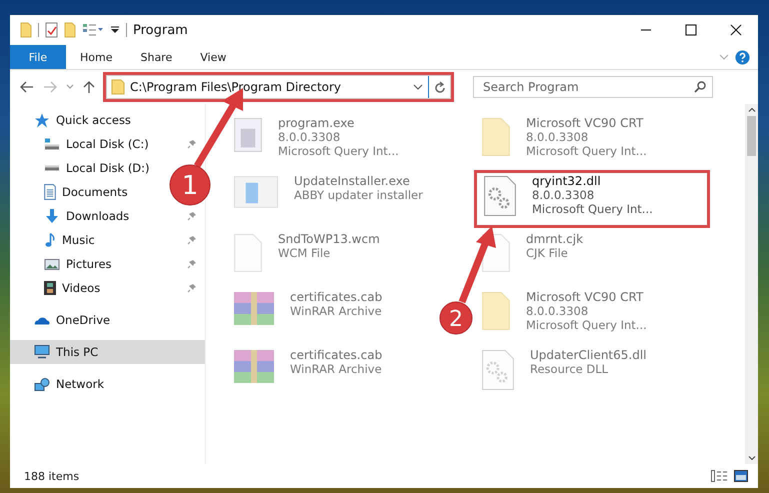 The image size is (769, 493). What do you see at coordinates (752, 458) in the screenshot?
I see `scroll-down-icon` at bounding box center [752, 458].